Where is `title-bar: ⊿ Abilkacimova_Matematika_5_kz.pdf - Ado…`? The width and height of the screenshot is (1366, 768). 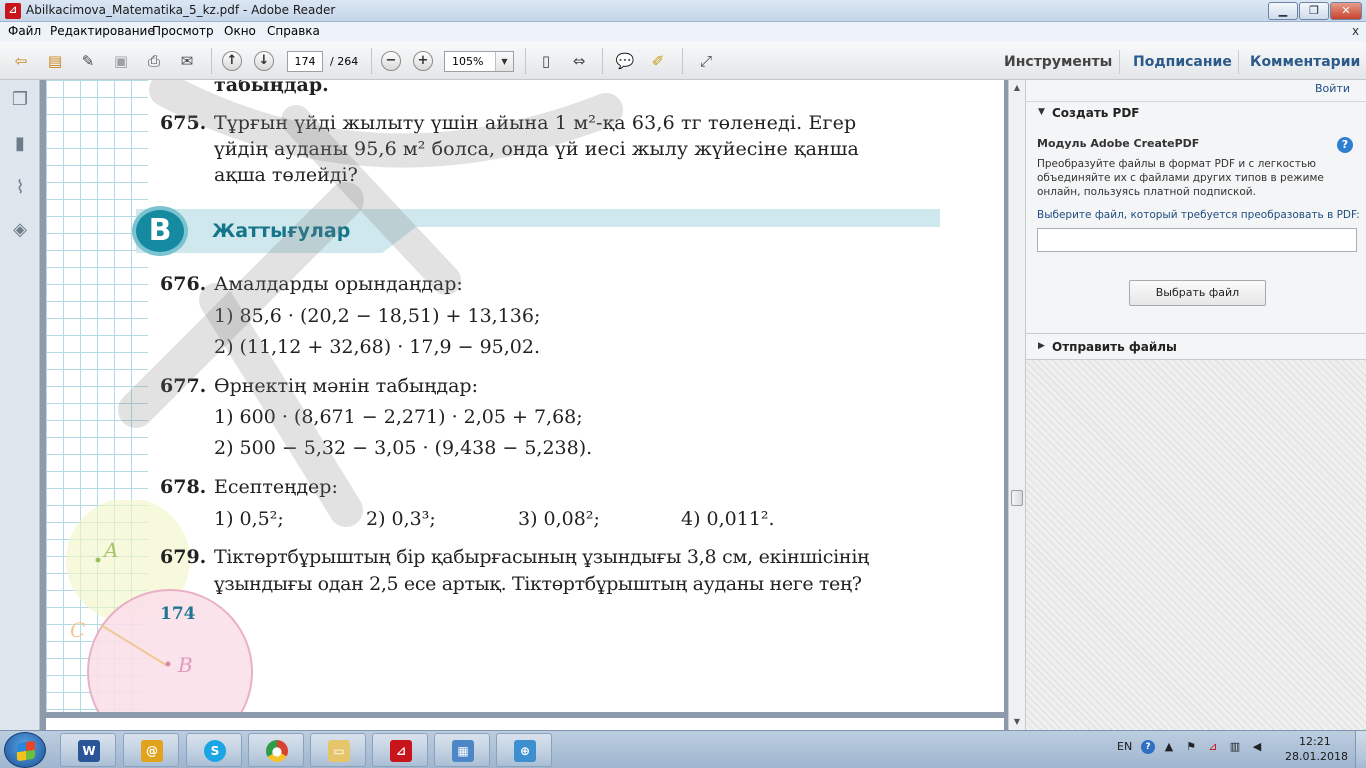 title-bar: ⊿ Abilkacimova_Matematika_5_kz.pdf - Ado… is located at coordinates (683, 11).